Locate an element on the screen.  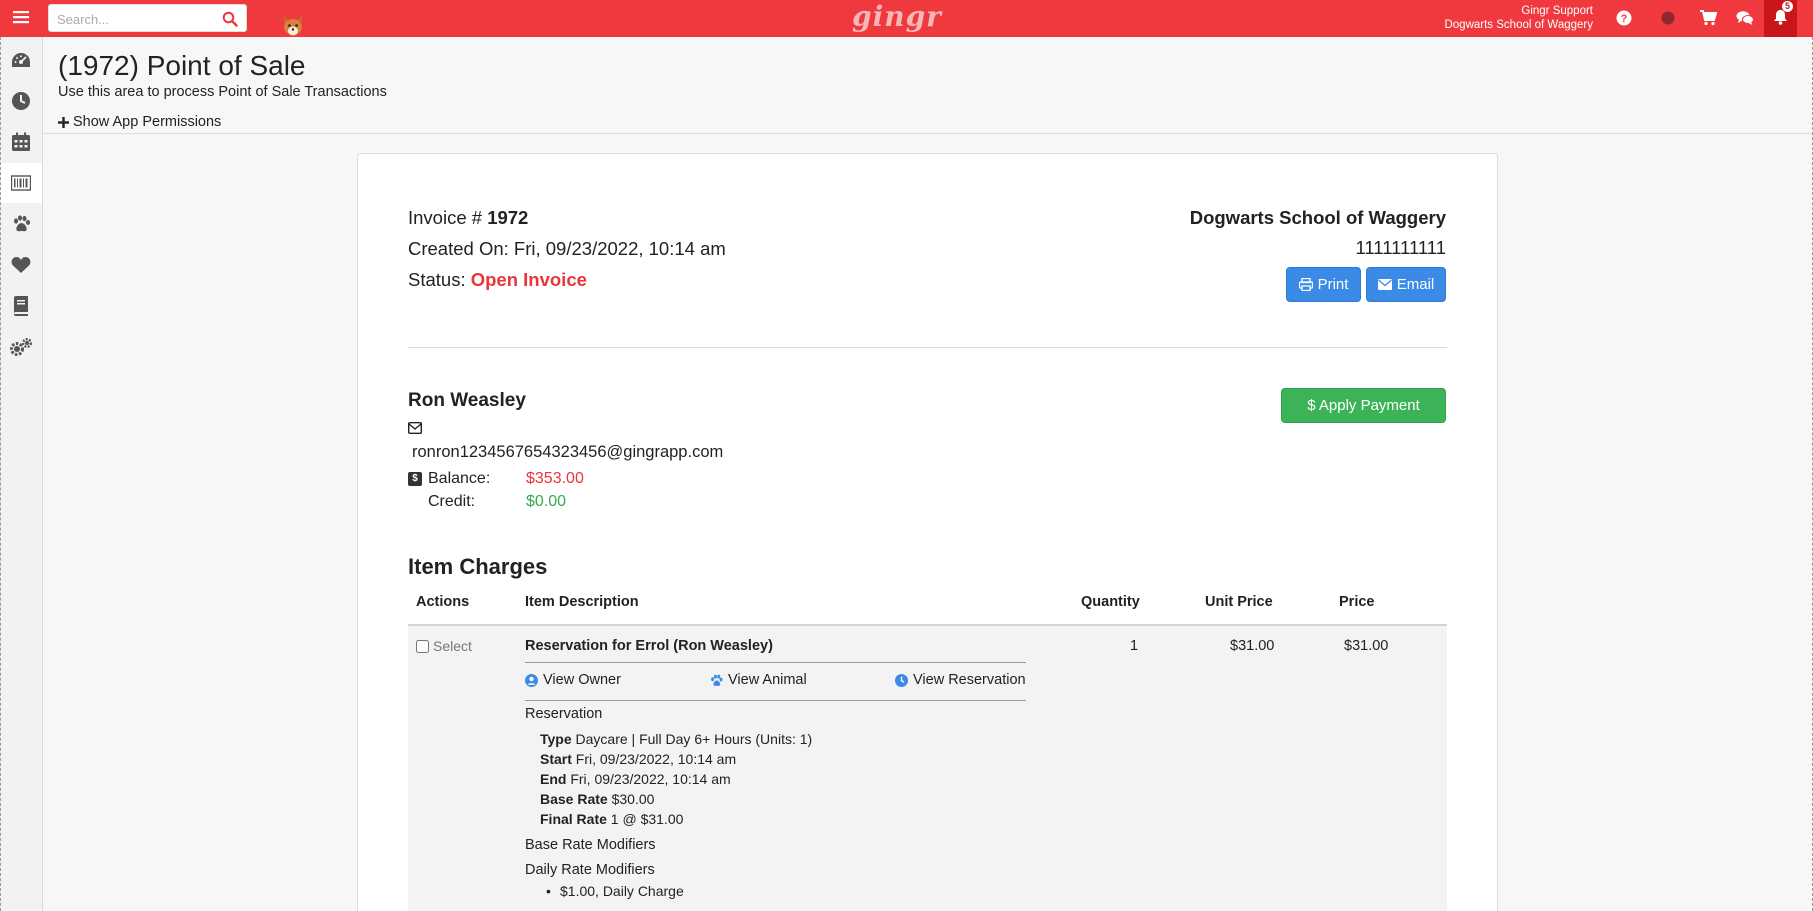
print-icon is located at coordinates (1305, 284).